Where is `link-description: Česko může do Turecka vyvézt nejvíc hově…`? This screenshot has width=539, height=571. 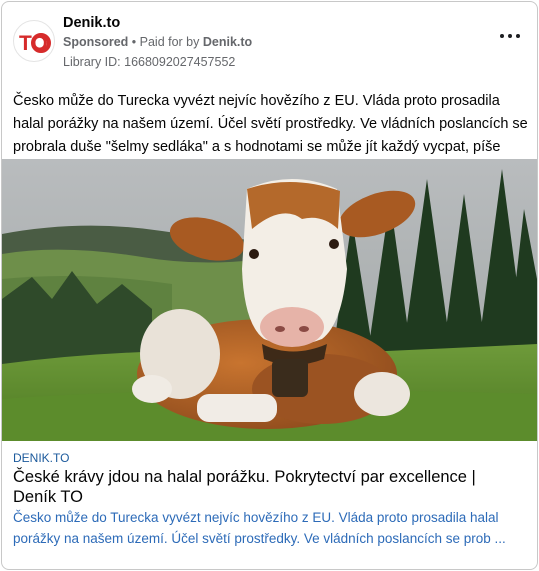
link-description: Česko může do Turecka vyvézt nejvíc hově… is located at coordinates (259, 528).